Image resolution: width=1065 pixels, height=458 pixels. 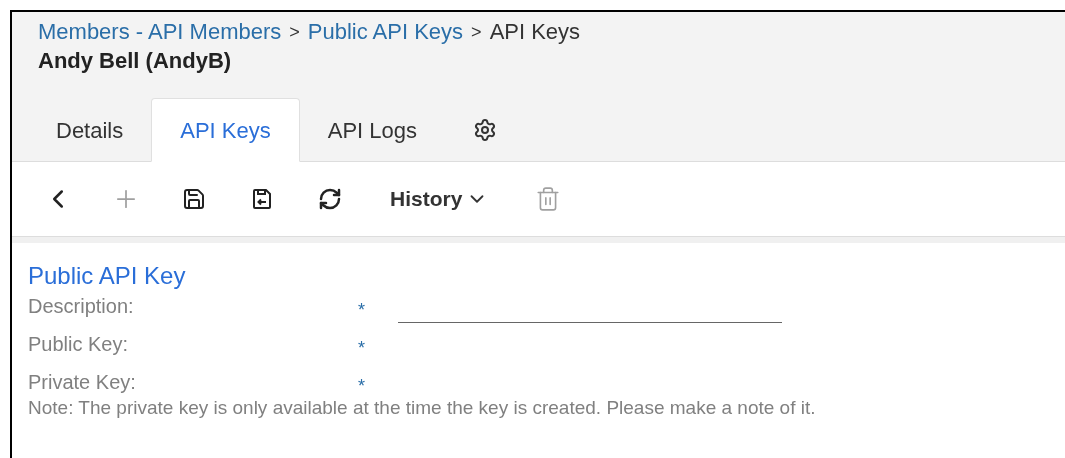 What do you see at coordinates (262, 199) in the screenshot?
I see `save-arrow-icon` at bounding box center [262, 199].